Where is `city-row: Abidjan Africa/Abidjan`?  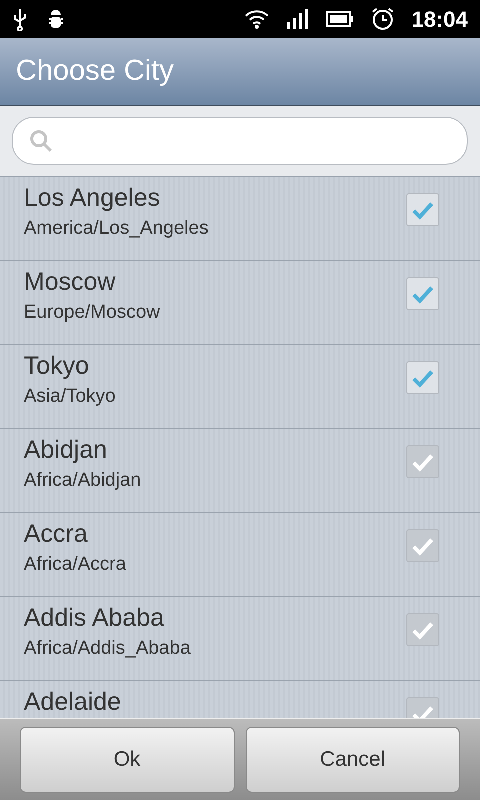
city-row: Abidjan Africa/Abidjan is located at coordinates (240, 471).